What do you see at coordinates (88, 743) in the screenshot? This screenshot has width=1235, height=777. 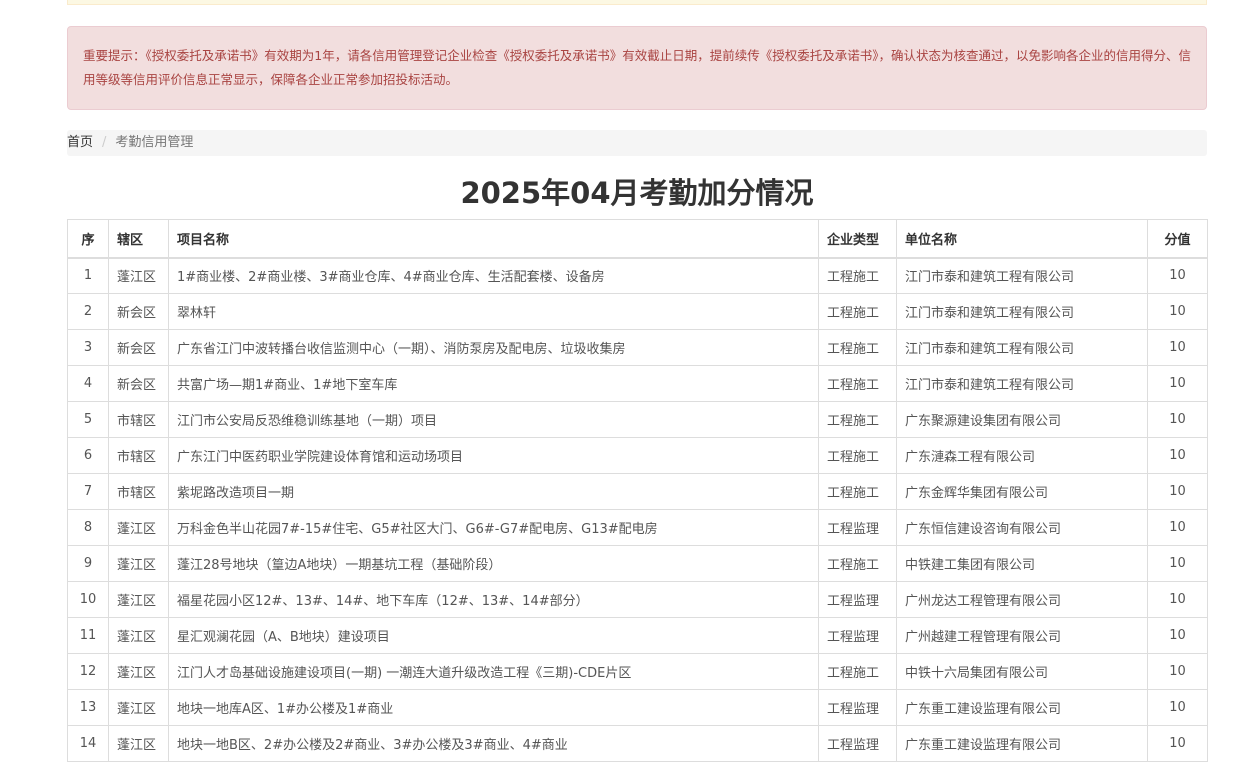 I see `cell-seq: 14` at bounding box center [88, 743].